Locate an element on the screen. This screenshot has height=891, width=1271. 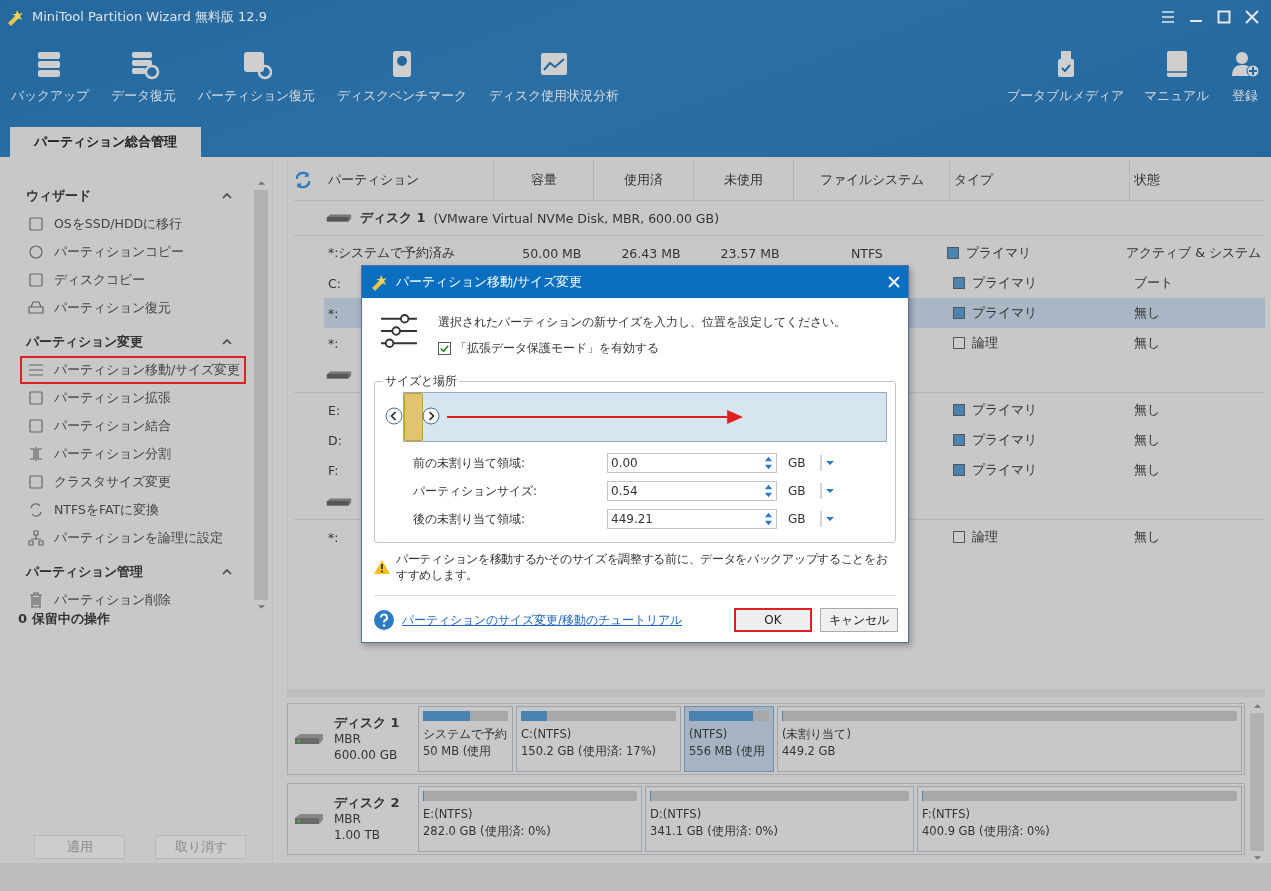
disk-size: 1.00 TB is located at coordinates (358, 835).